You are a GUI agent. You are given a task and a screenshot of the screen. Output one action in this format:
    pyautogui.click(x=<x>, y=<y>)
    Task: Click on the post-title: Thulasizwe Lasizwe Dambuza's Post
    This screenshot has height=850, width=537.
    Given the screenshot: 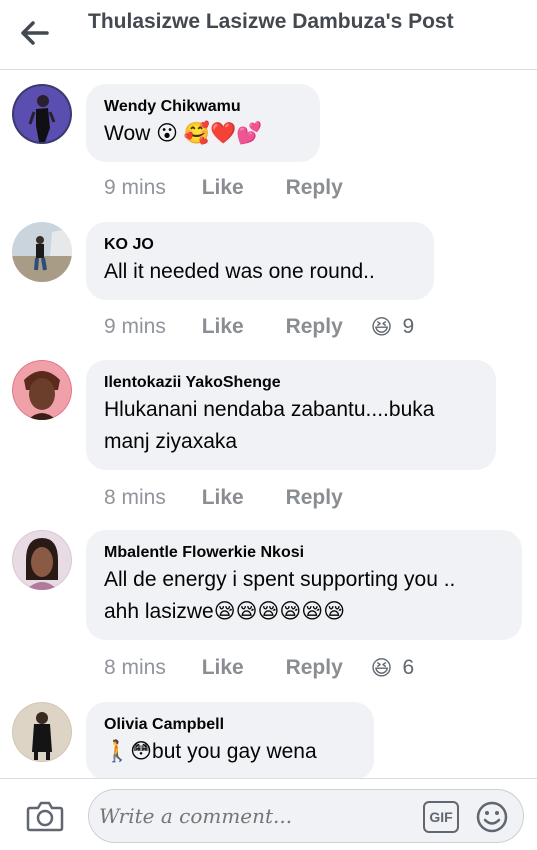 What is the action you would take?
    pyautogui.click(x=271, y=21)
    